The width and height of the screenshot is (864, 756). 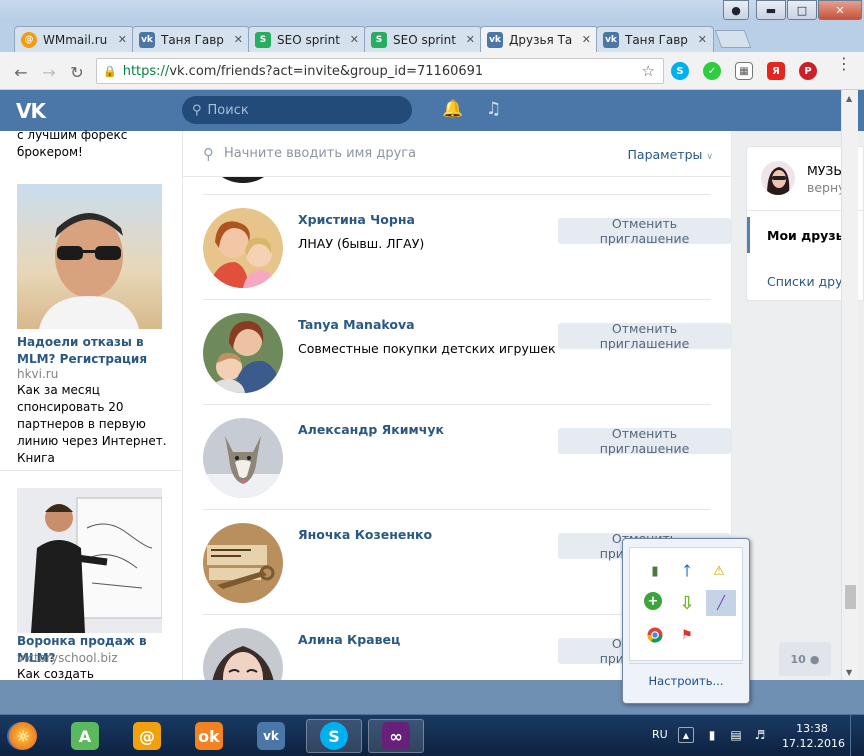 What do you see at coordinates (423, 39) in the screenshot?
I see `browser-tab-4: S SEO sprint ✕` at bounding box center [423, 39].